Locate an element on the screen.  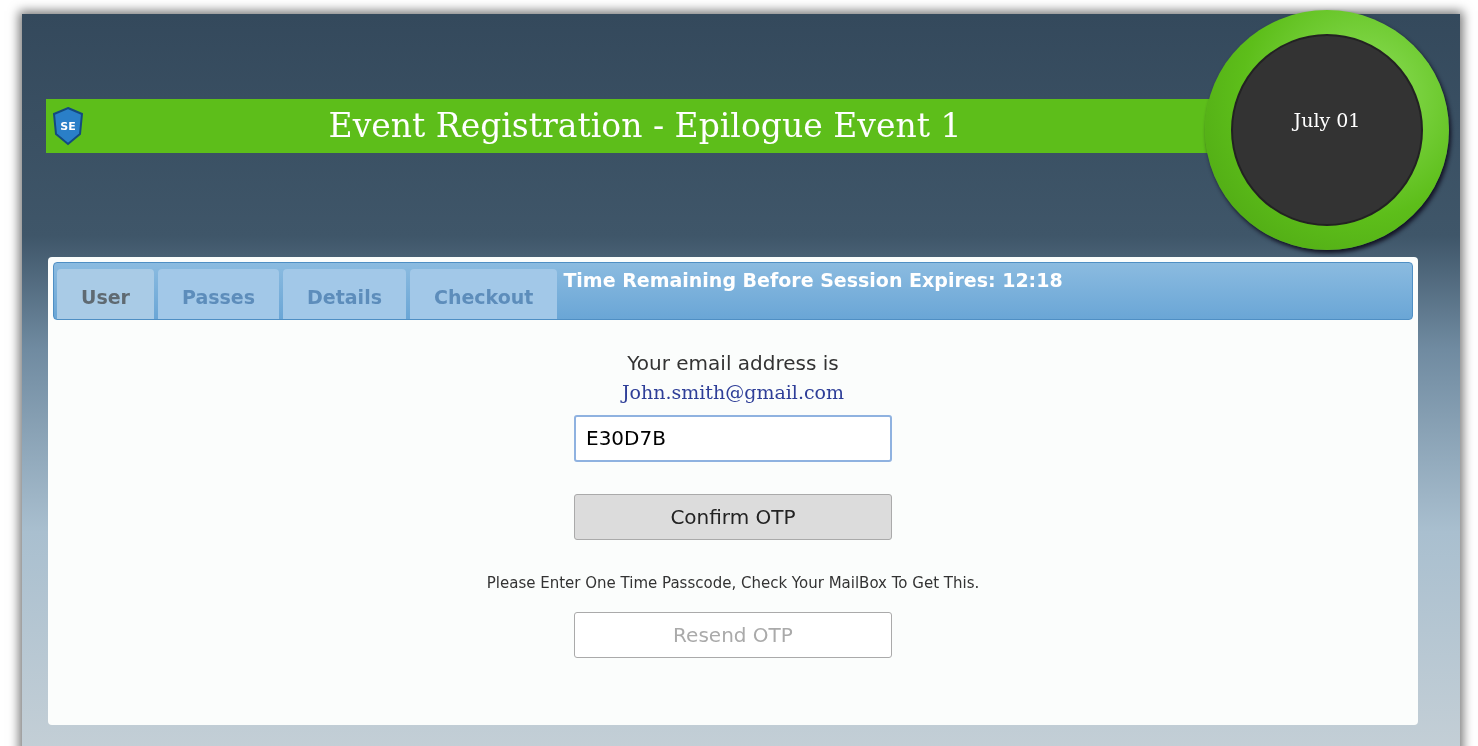
otp-hint-text: Please Enter One Time Passcode, Check Your MailBox To Get This. is located at coordinates (733, 583).